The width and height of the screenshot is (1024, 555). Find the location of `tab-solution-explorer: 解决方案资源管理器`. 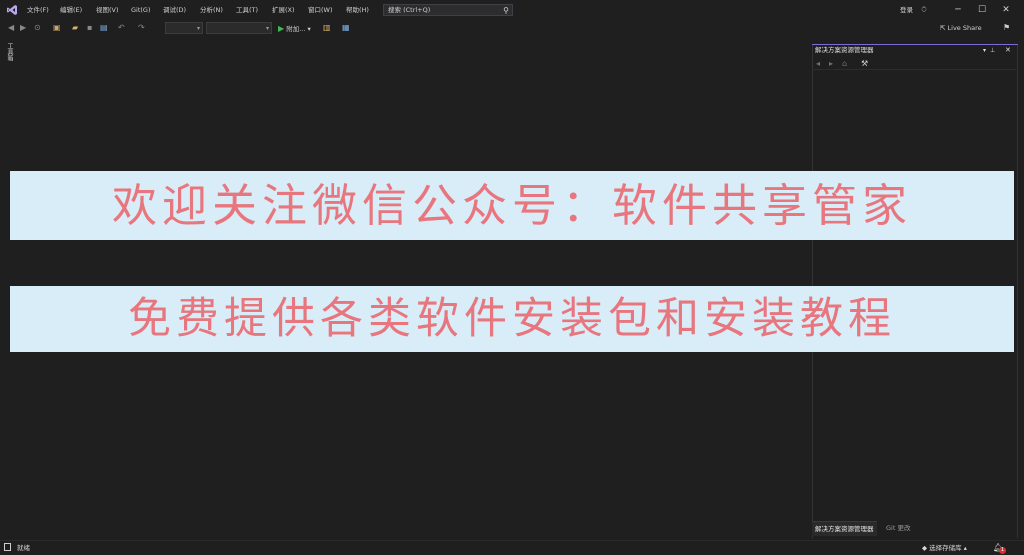

tab-solution-explorer: 解决方案资源管理器 is located at coordinates (844, 528).